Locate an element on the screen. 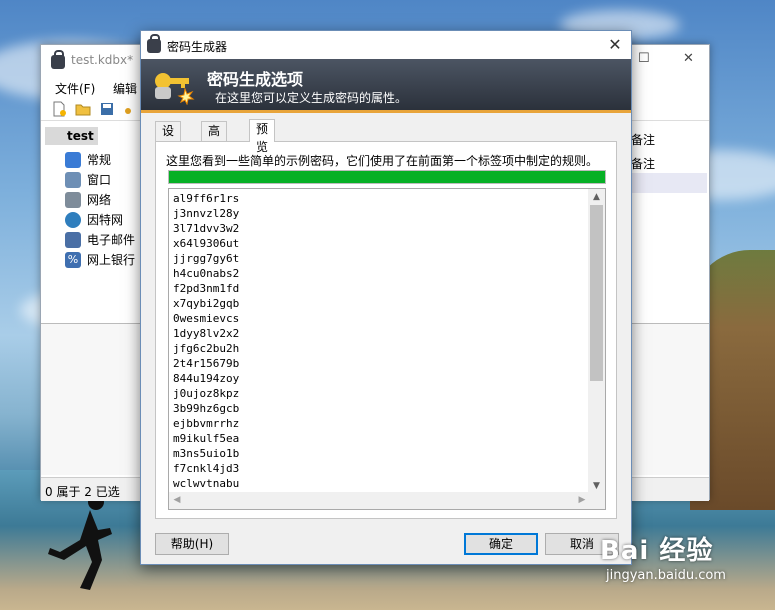  runner-silhouette is located at coordinates (80, 542).